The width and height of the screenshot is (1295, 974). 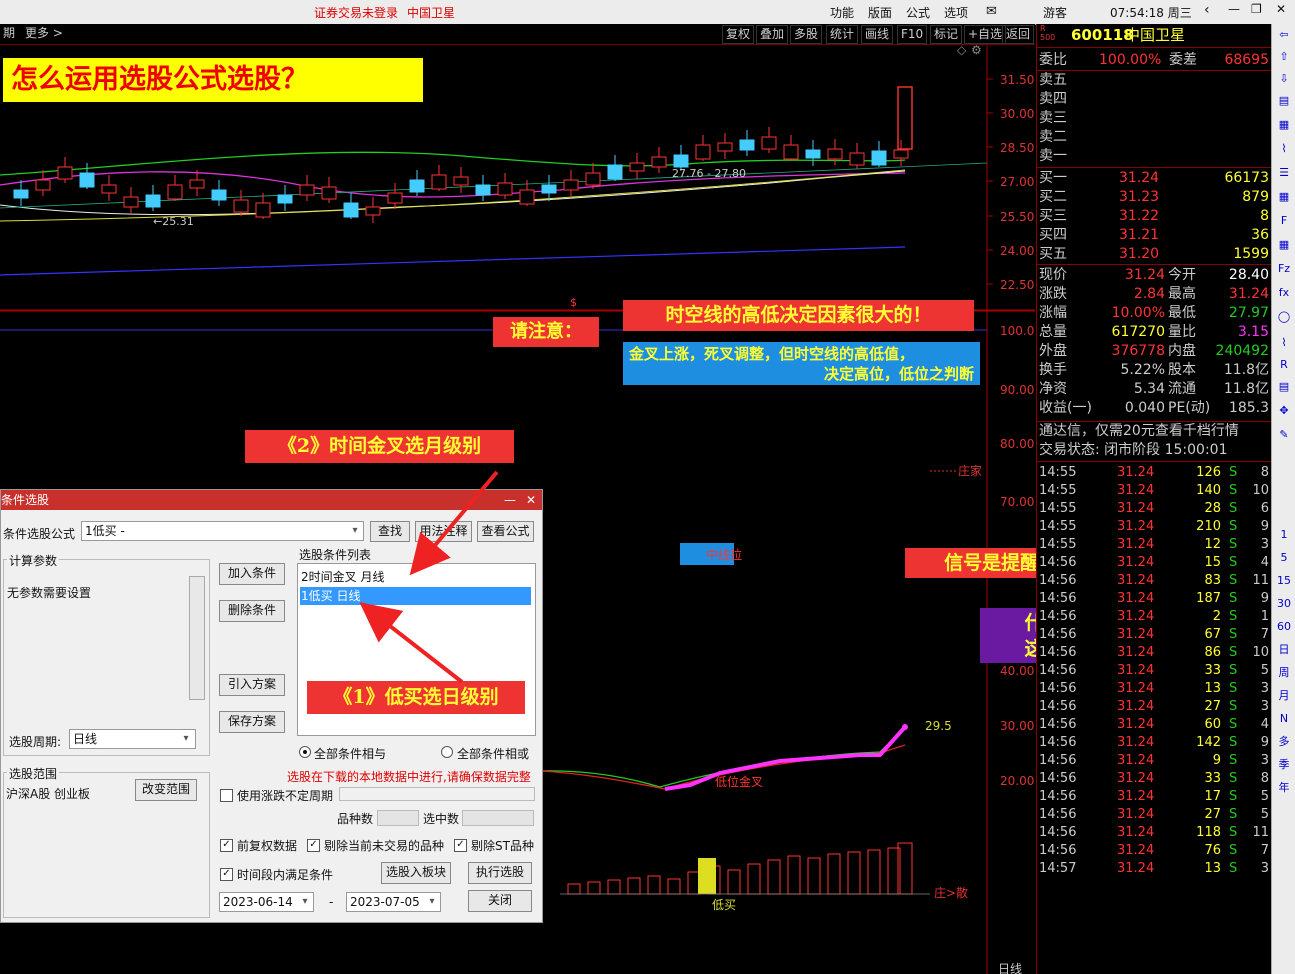 I want to click on tick-price: 31.24, so click(x=1136, y=562).